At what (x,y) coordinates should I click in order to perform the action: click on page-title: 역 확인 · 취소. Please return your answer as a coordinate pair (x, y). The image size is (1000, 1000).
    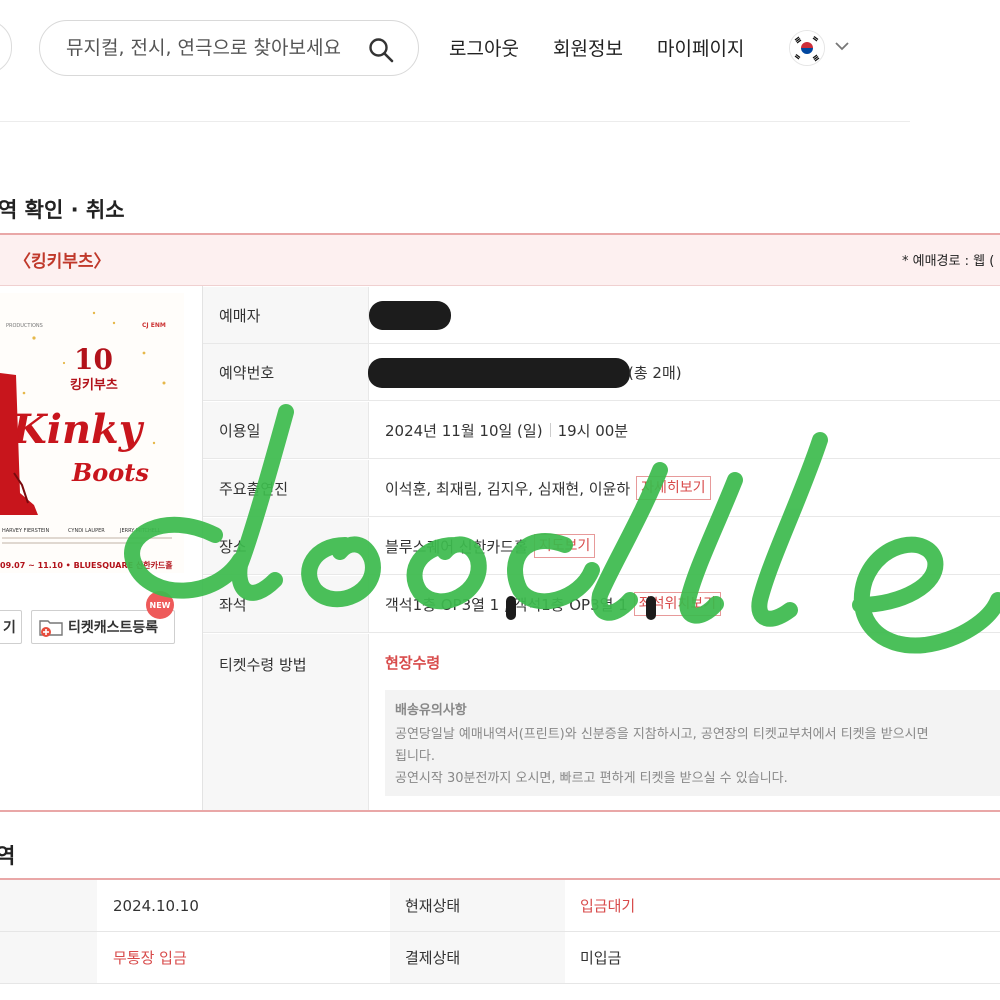
    Looking at the image, I should click on (62, 210).